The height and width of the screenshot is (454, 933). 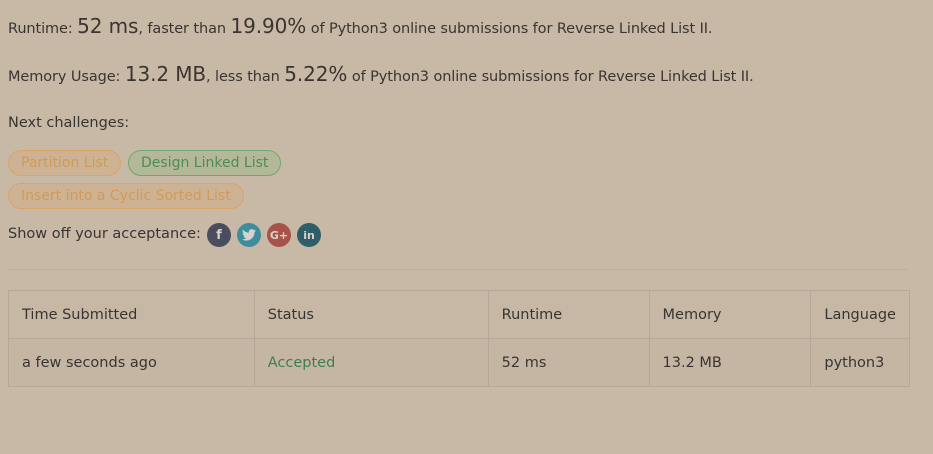 What do you see at coordinates (108, 26) in the screenshot?
I see `runtime-value: 52 ms` at bounding box center [108, 26].